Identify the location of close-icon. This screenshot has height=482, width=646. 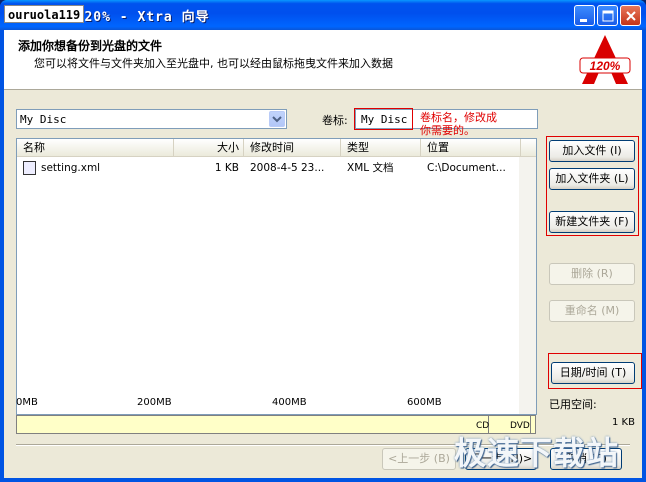
(631, 16).